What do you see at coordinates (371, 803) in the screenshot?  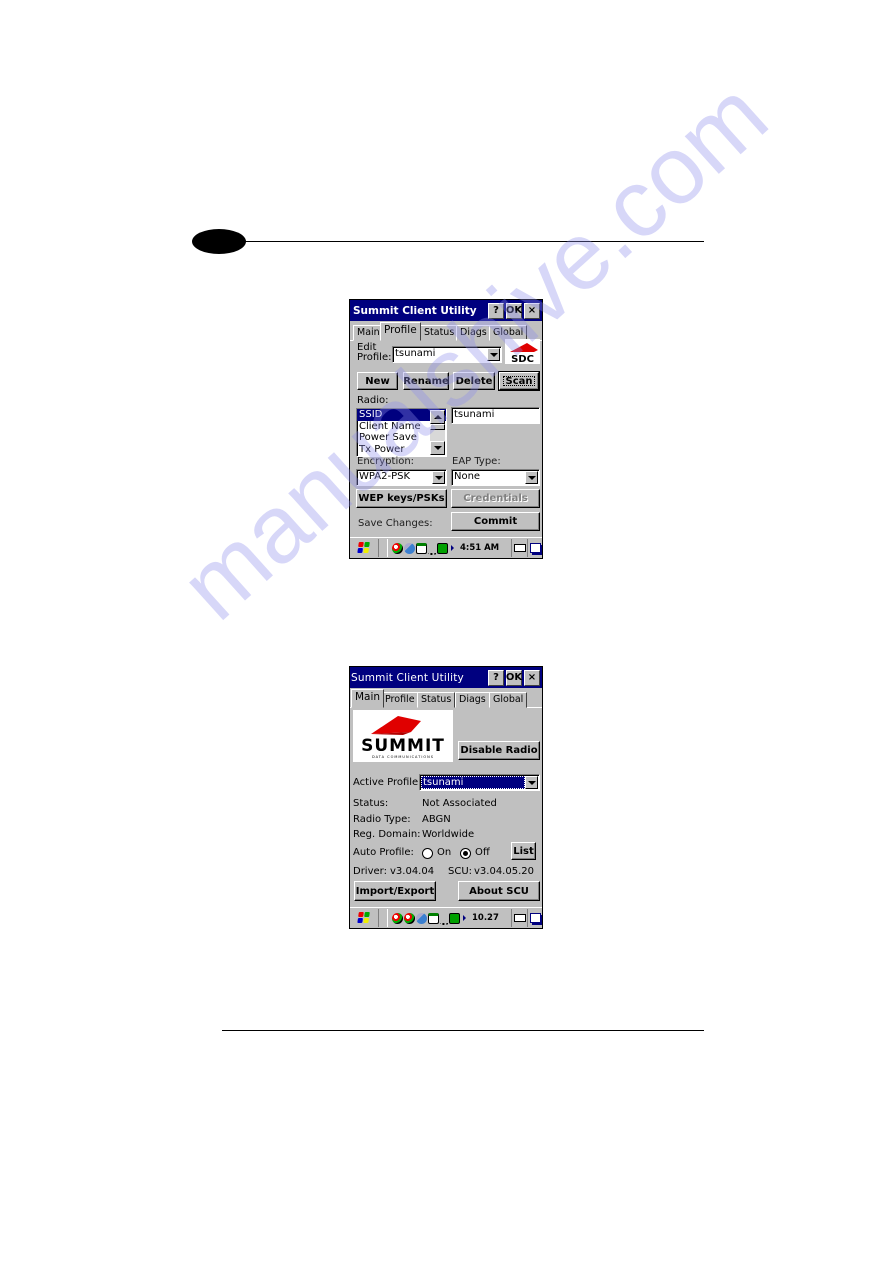 I see `status-label: Status:` at bounding box center [371, 803].